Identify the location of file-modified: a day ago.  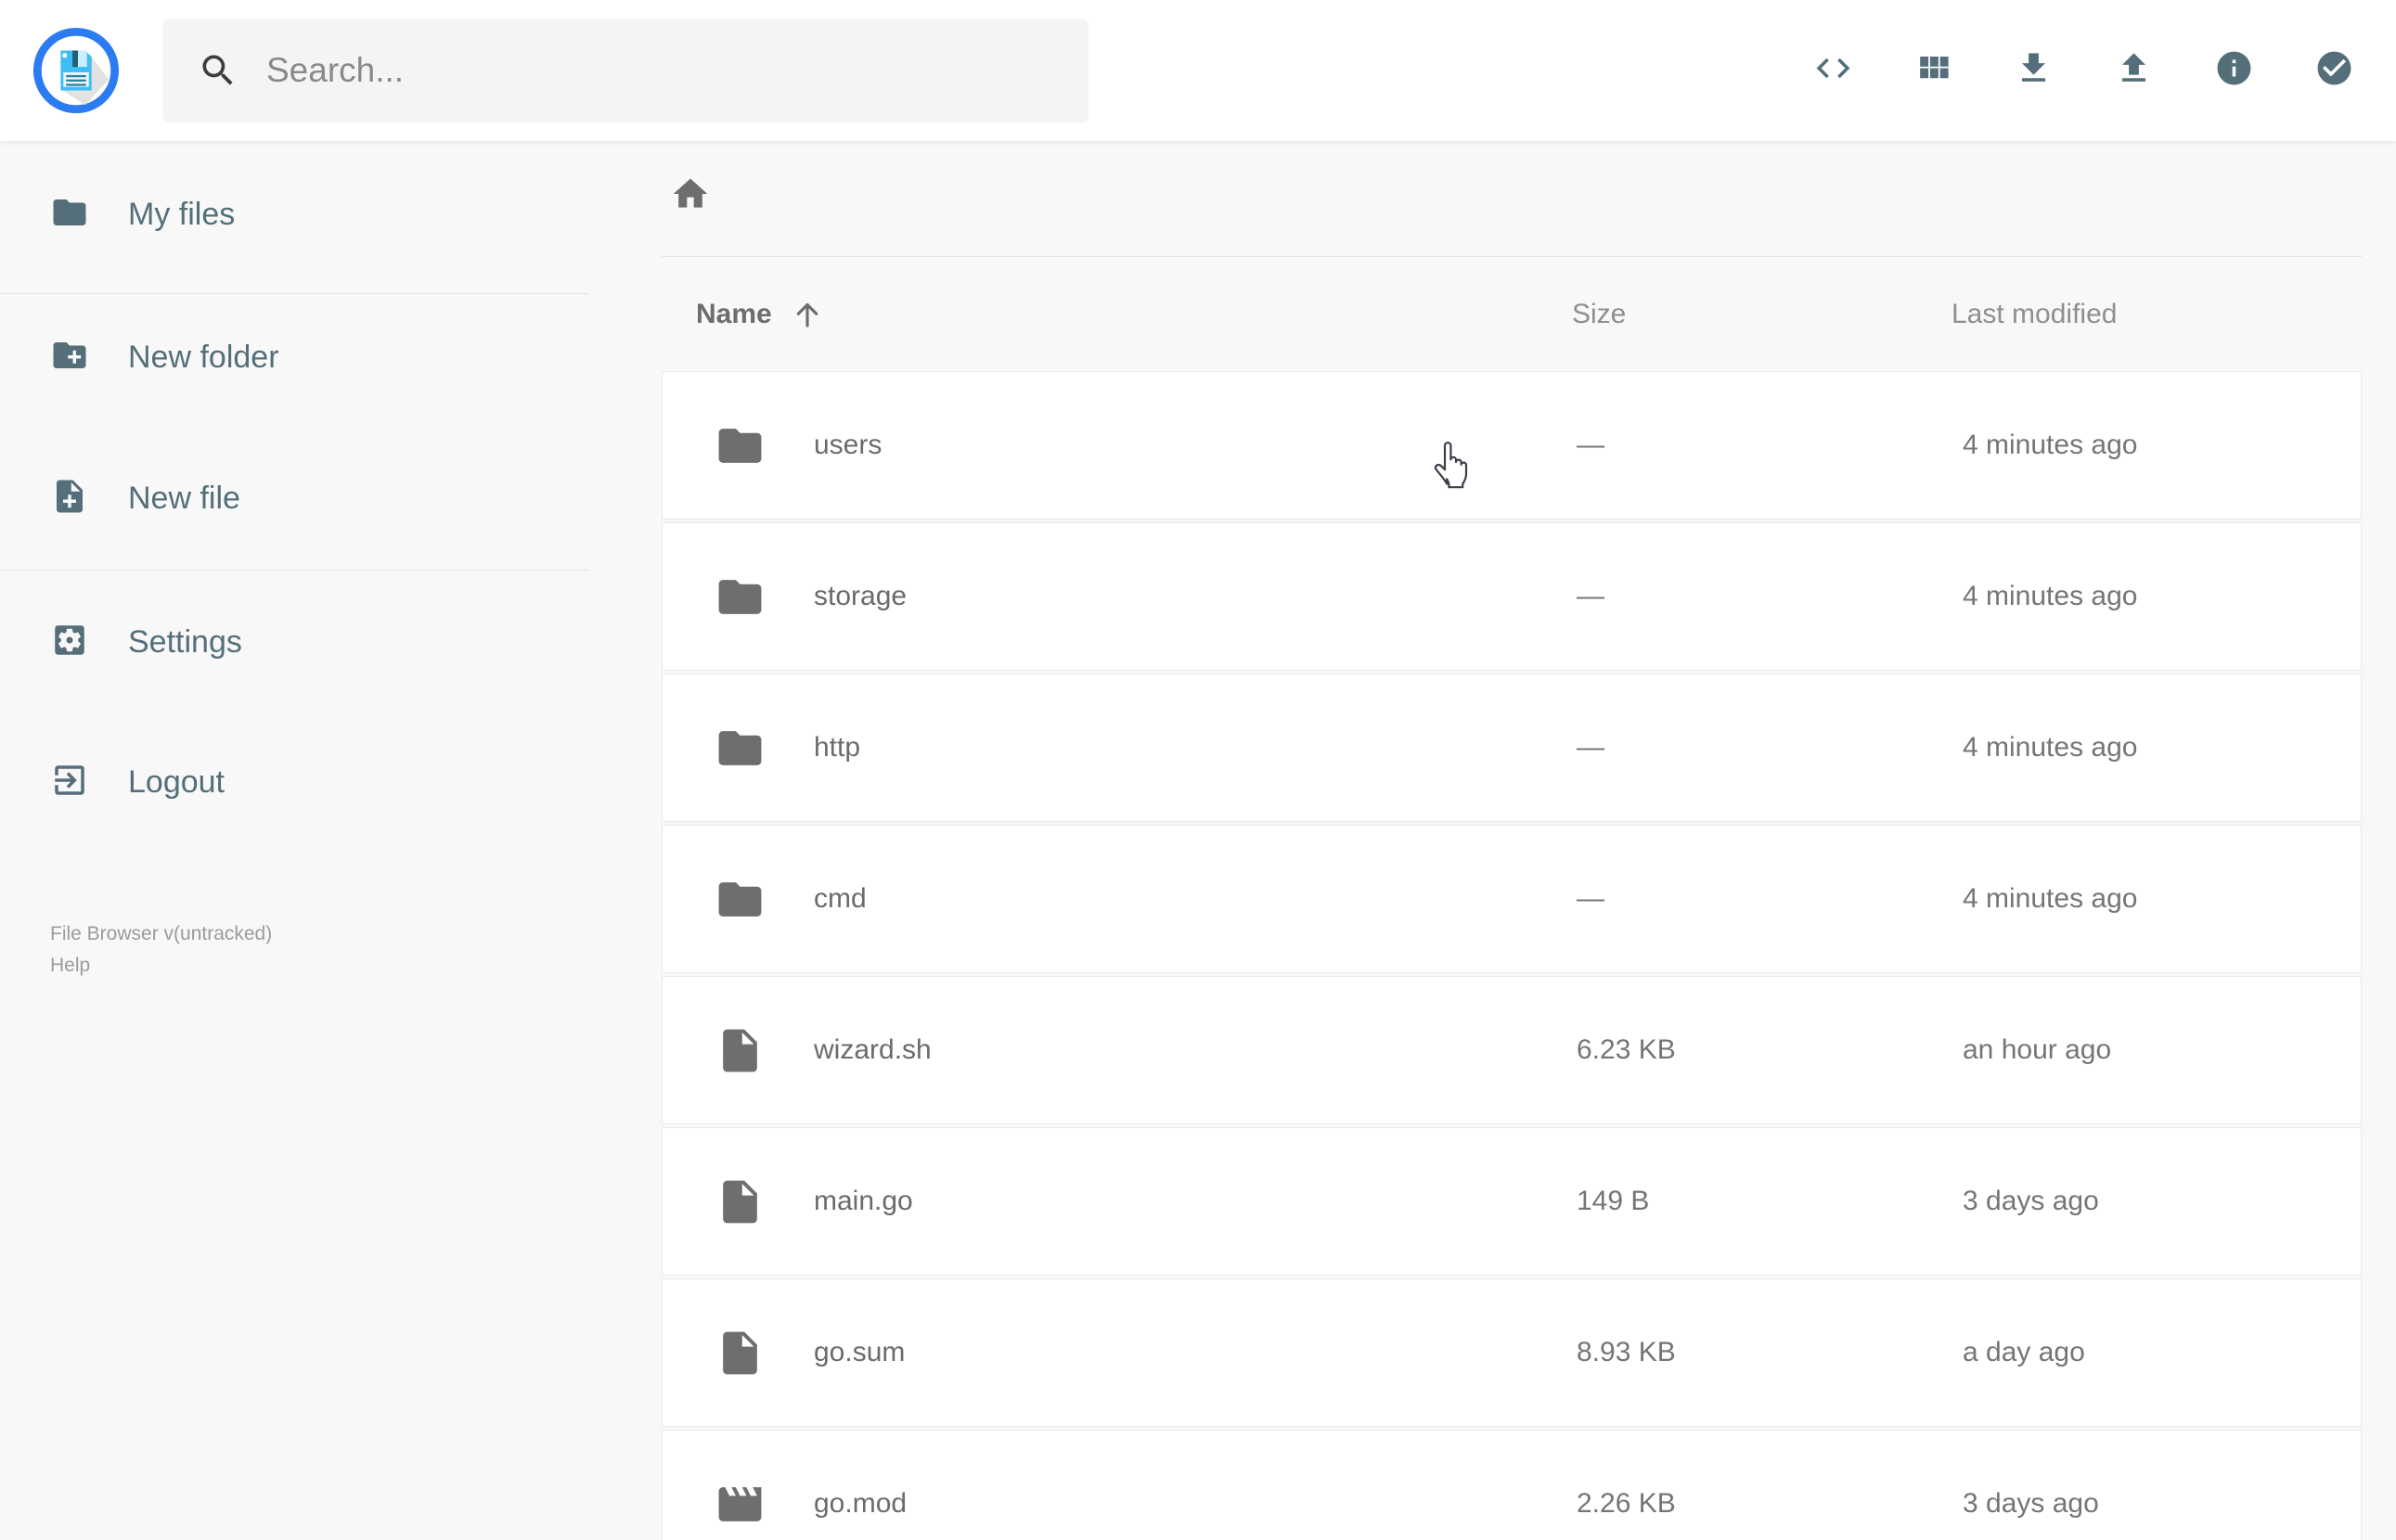
(2024, 1352).